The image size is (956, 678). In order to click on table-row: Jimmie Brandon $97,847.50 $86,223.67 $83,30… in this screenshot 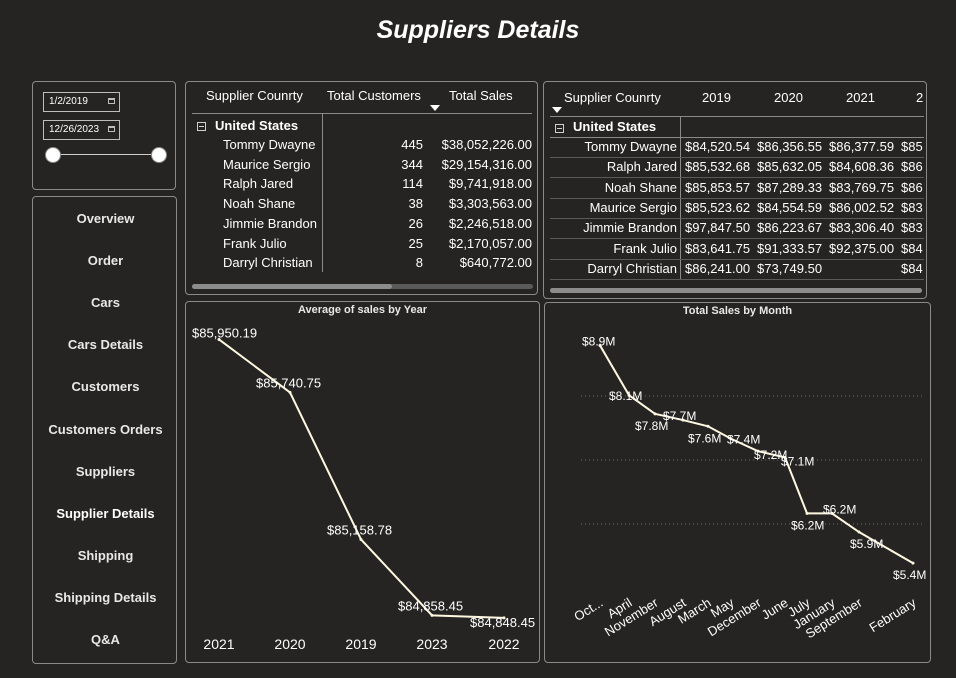, I will do `click(735, 229)`.